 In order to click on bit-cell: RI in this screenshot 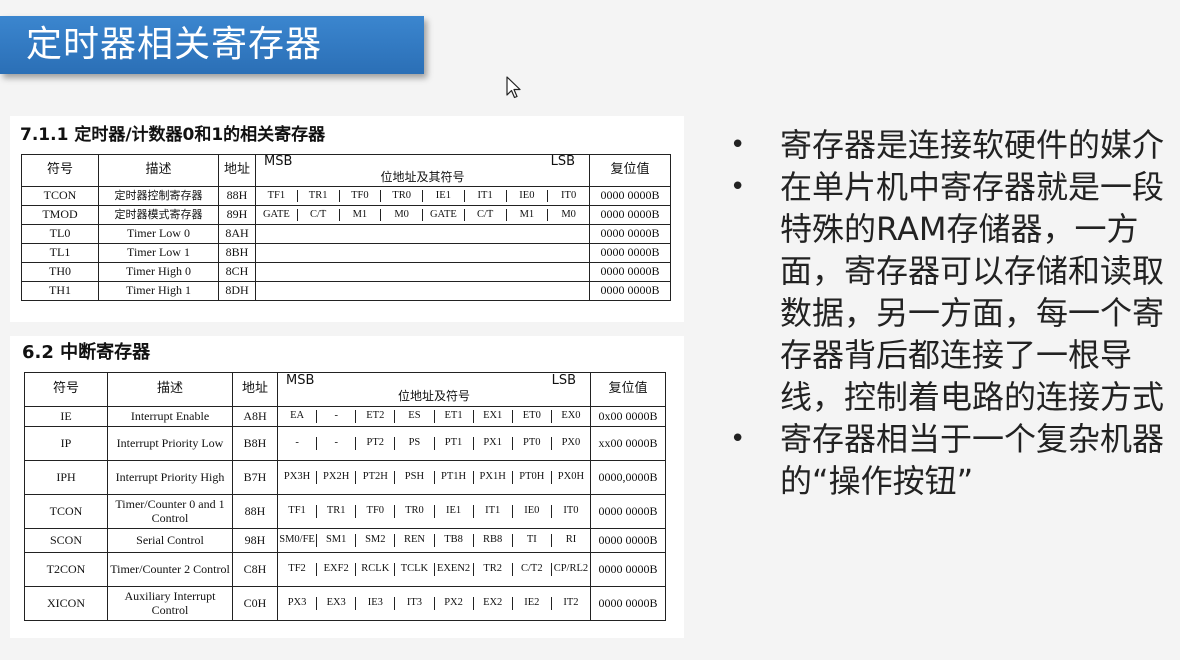, I will do `click(571, 540)`.